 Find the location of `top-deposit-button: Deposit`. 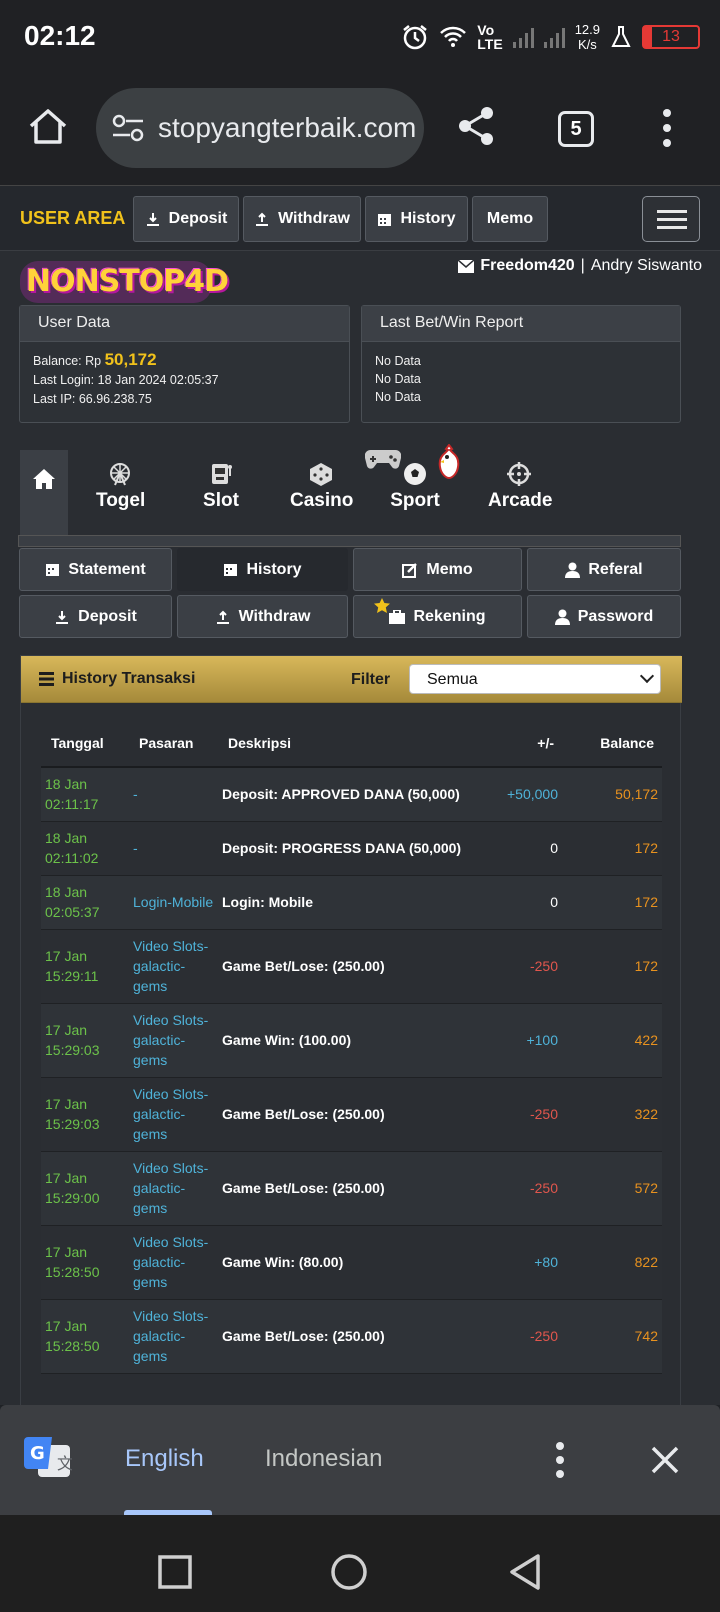

top-deposit-button: Deposit is located at coordinates (186, 219).